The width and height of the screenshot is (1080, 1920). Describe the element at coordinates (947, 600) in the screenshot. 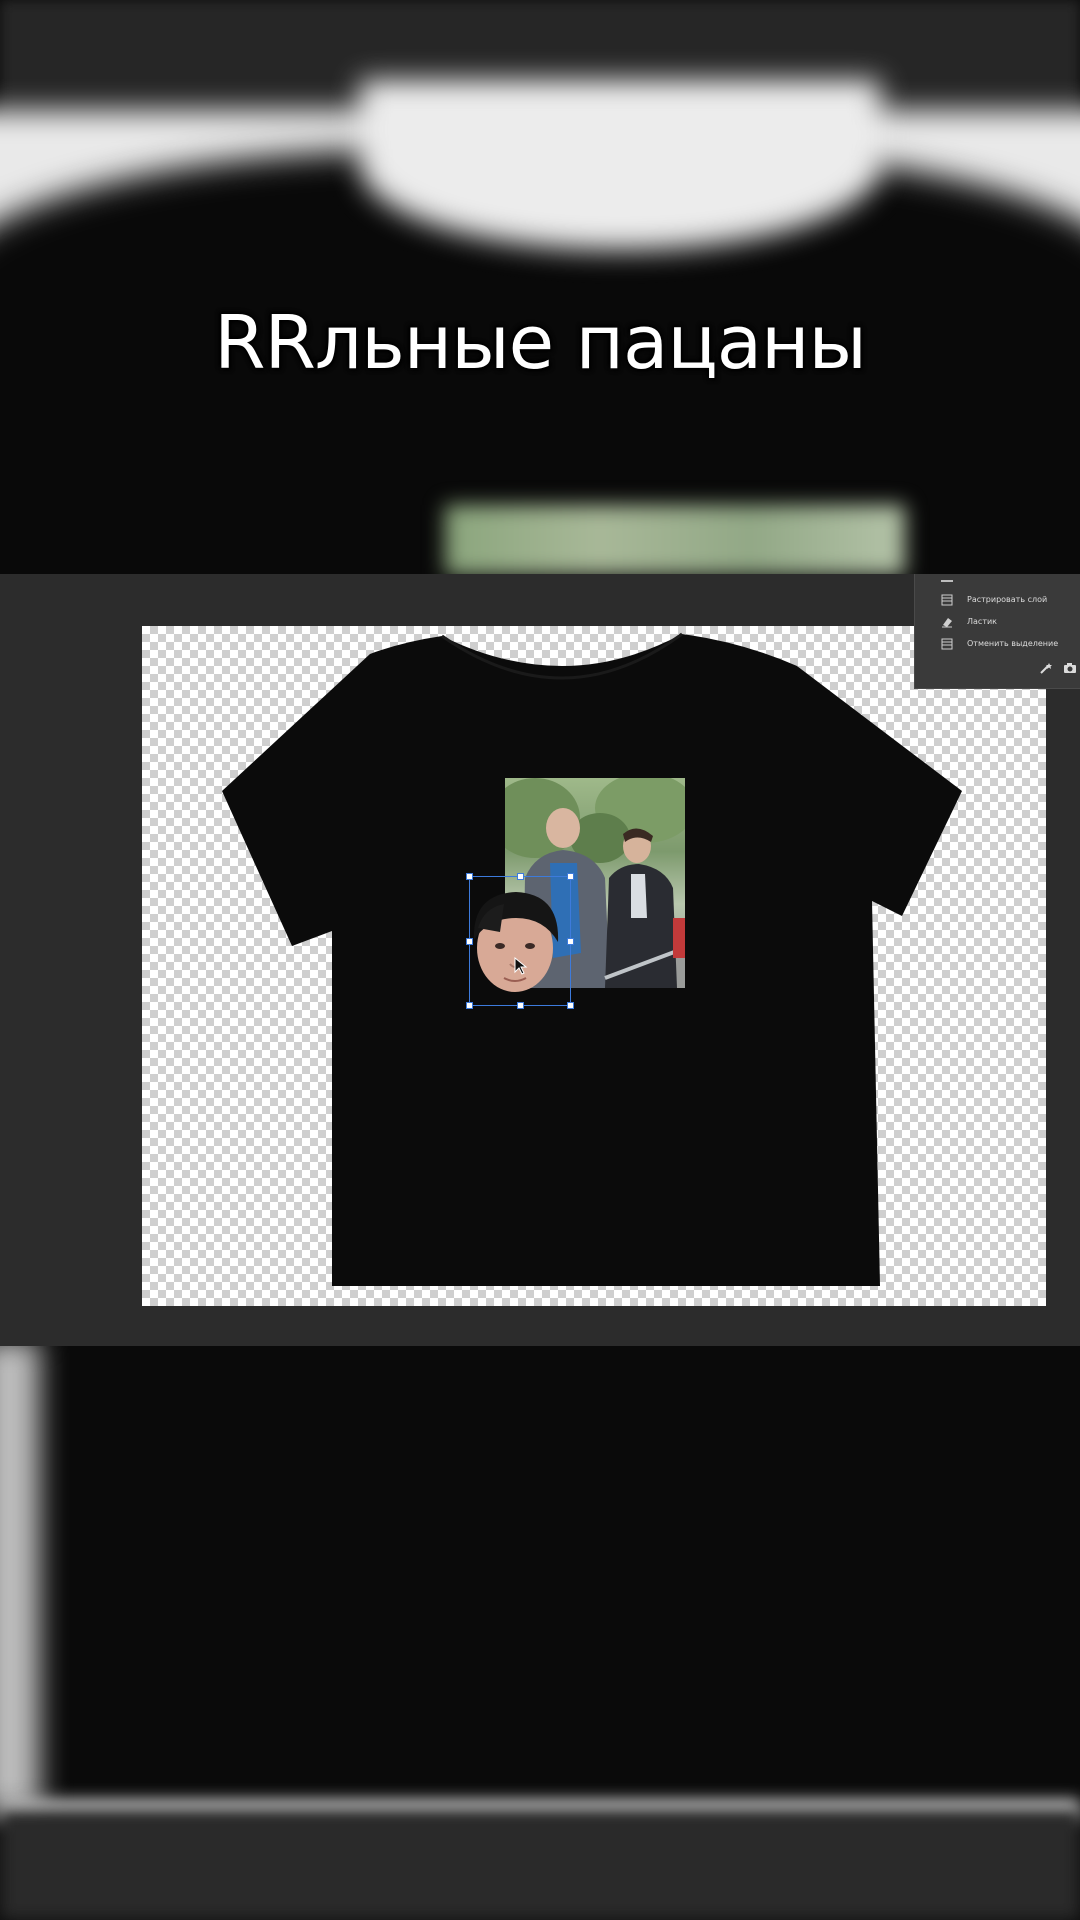

I see `layer-icon` at that location.